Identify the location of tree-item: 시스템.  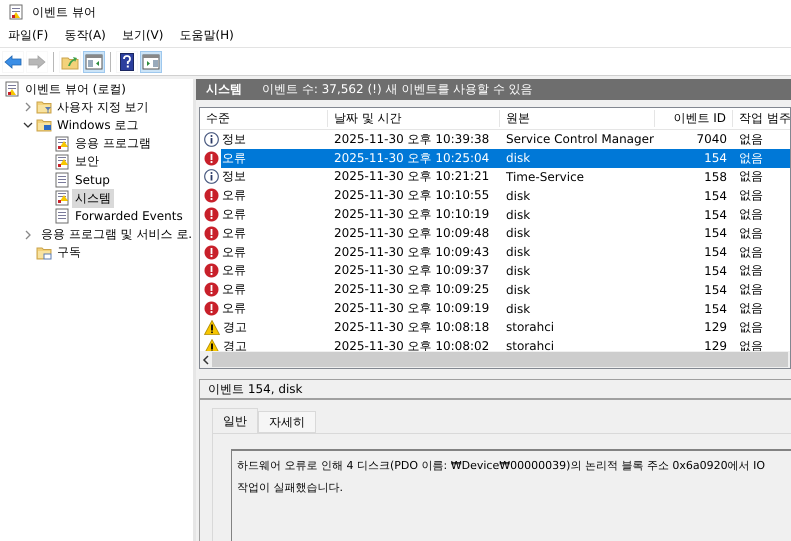
(93, 198).